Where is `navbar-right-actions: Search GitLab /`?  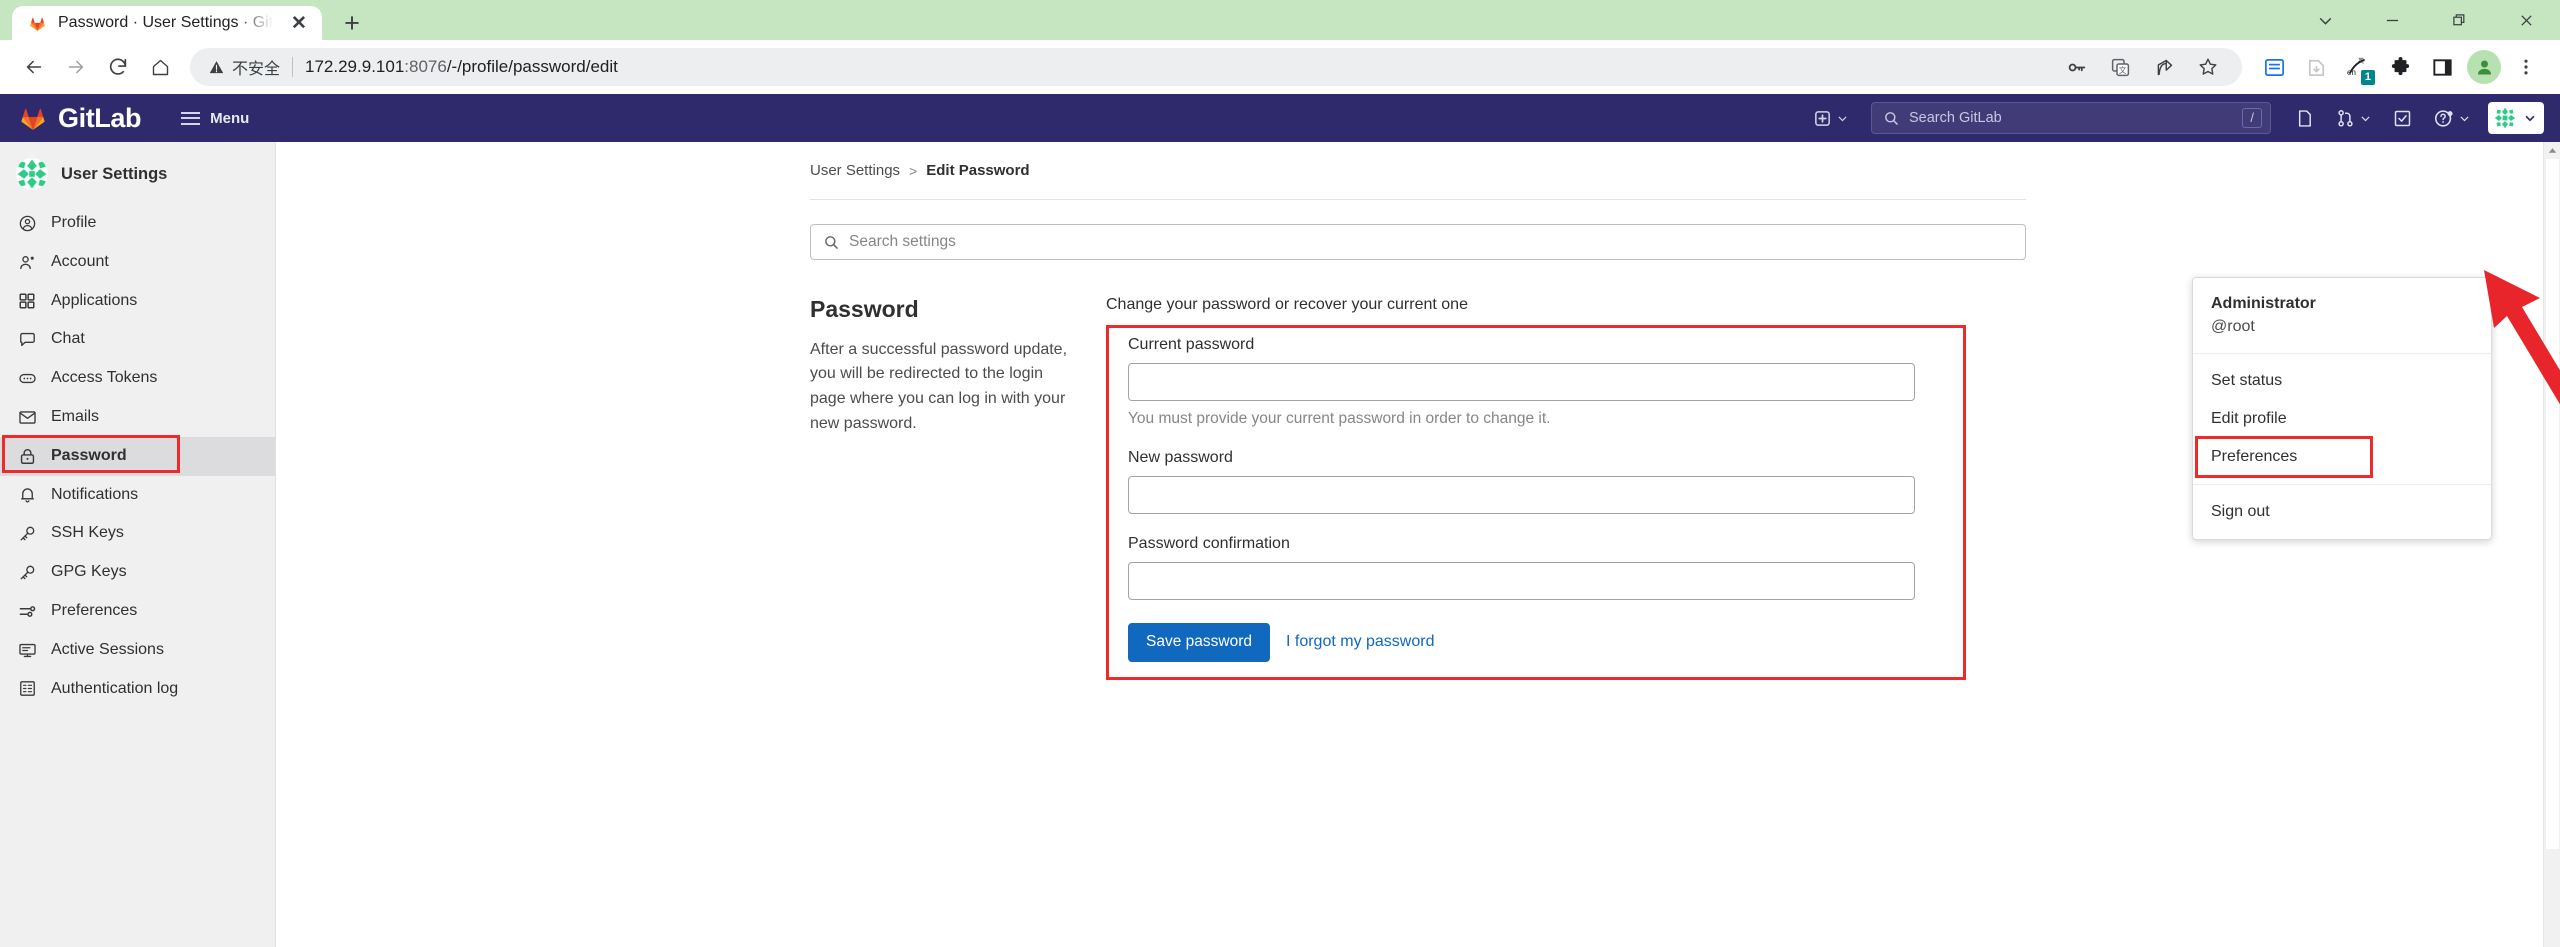 navbar-right-actions: Search GitLab / is located at coordinates (2175, 118).